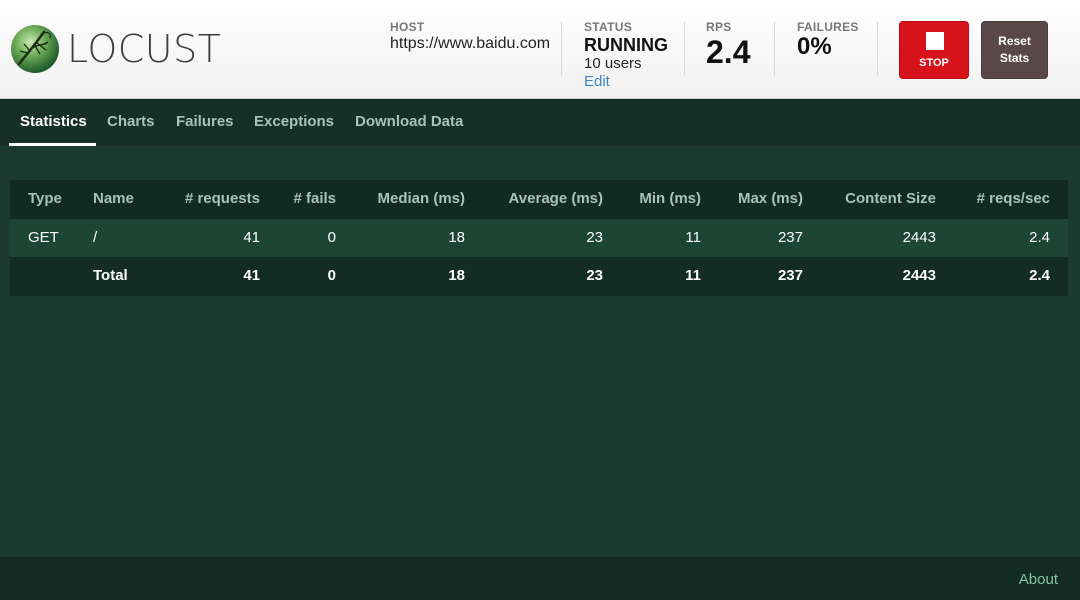 The image size is (1080, 600). I want to click on table-row: GET / 41 0 18 23 11 237 2443 2.4, so click(539, 238).